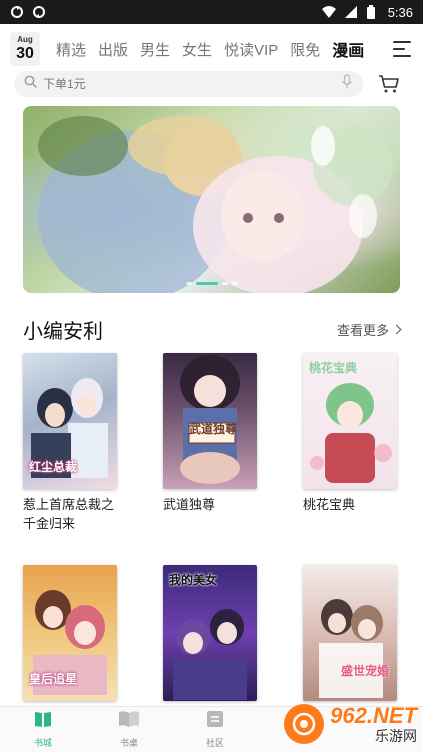 The width and height of the screenshot is (423, 752). What do you see at coordinates (373, 12) in the screenshot?
I see `battery-icon` at bounding box center [373, 12].